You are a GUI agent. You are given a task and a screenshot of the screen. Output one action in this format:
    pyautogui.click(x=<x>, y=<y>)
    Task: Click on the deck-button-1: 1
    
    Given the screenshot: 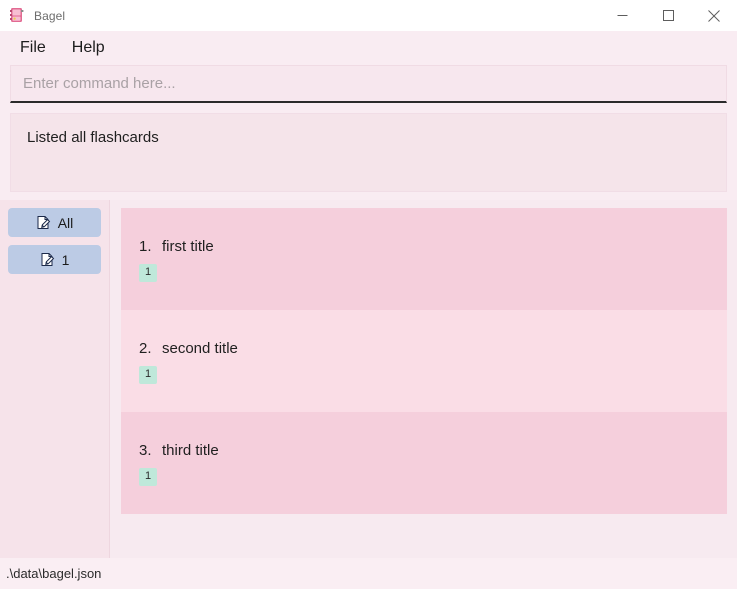 What is the action you would take?
    pyautogui.click(x=54, y=259)
    